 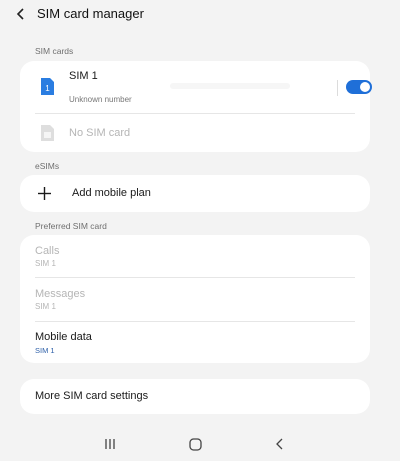 I want to click on sim-card-icon: 1, so click(x=47, y=86).